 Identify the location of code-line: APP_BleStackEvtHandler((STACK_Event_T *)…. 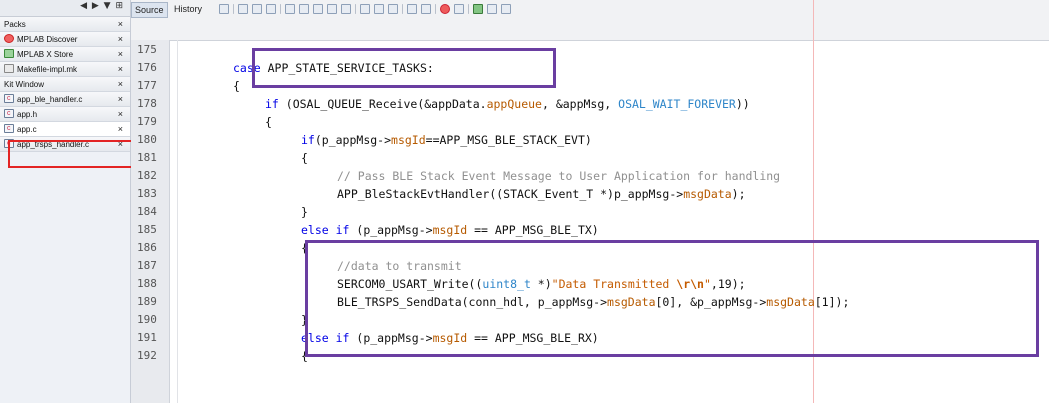
(541, 194).